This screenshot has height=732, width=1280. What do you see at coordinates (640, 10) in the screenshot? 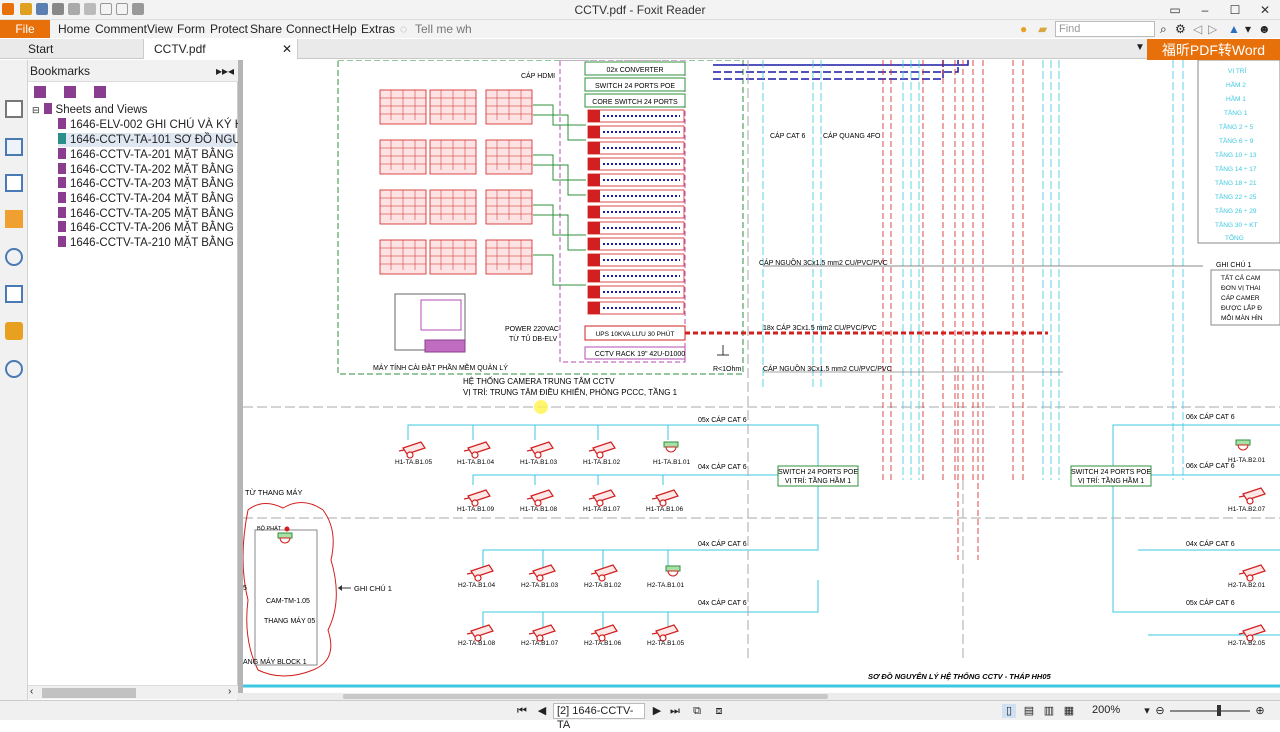
I see `window-title: CCTV.pdf - Foxit Reader` at bounding box center [640, 10].